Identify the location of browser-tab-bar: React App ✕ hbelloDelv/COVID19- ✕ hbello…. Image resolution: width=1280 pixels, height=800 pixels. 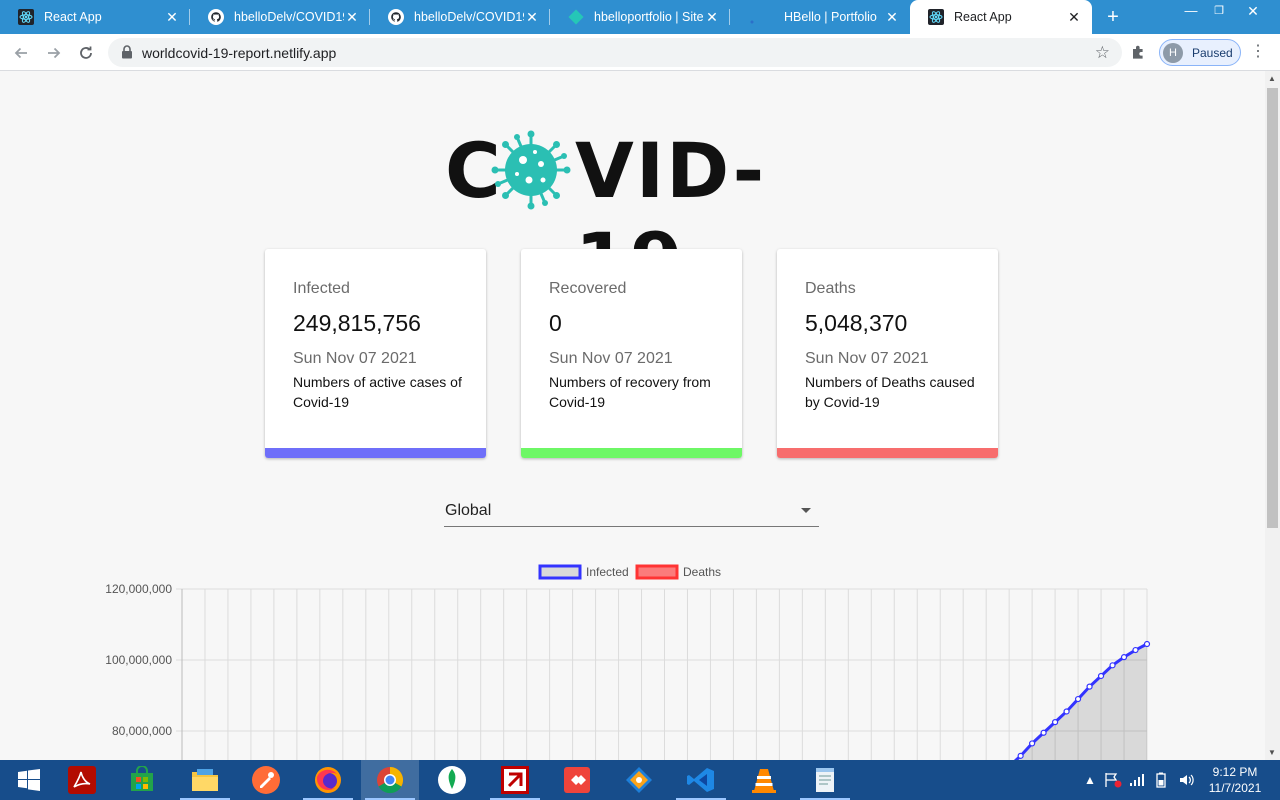
(640, 17).